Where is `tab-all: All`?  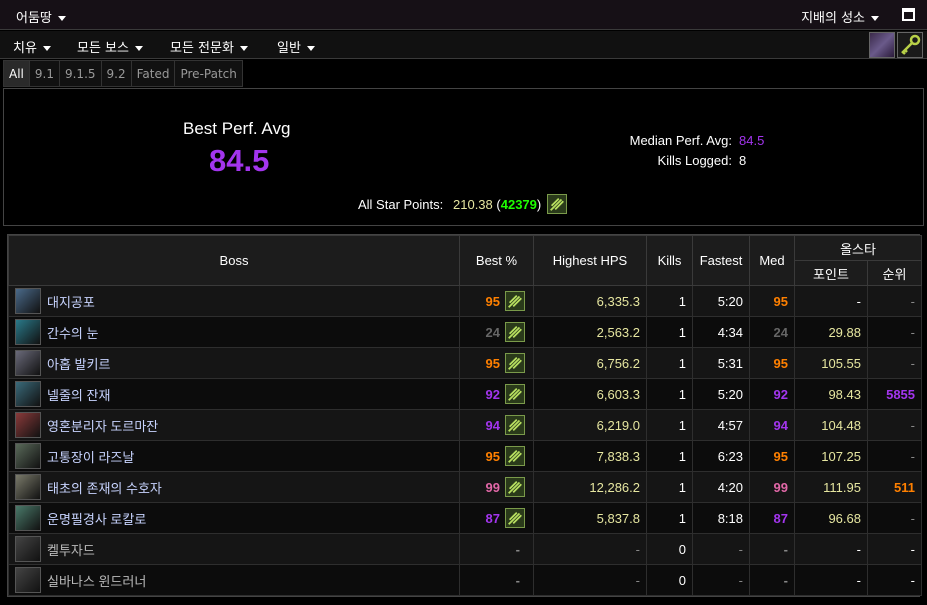 tab-all: All is located at coordinates (16, 73).